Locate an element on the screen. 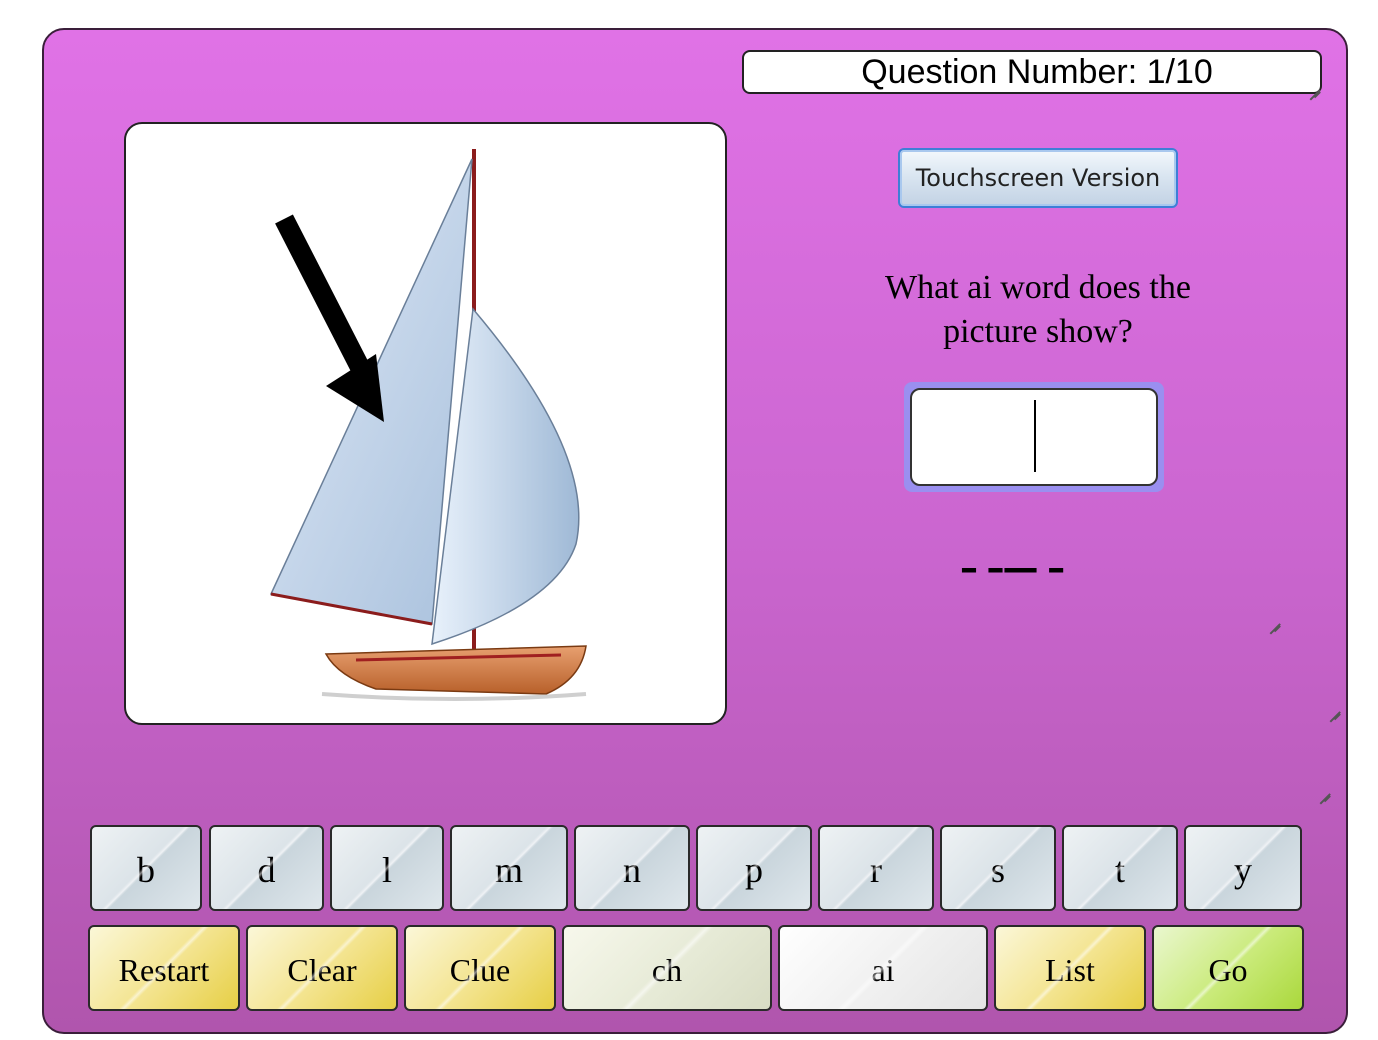  question-number: Question Number: 1/10 is located at coordinates (1032, 72).